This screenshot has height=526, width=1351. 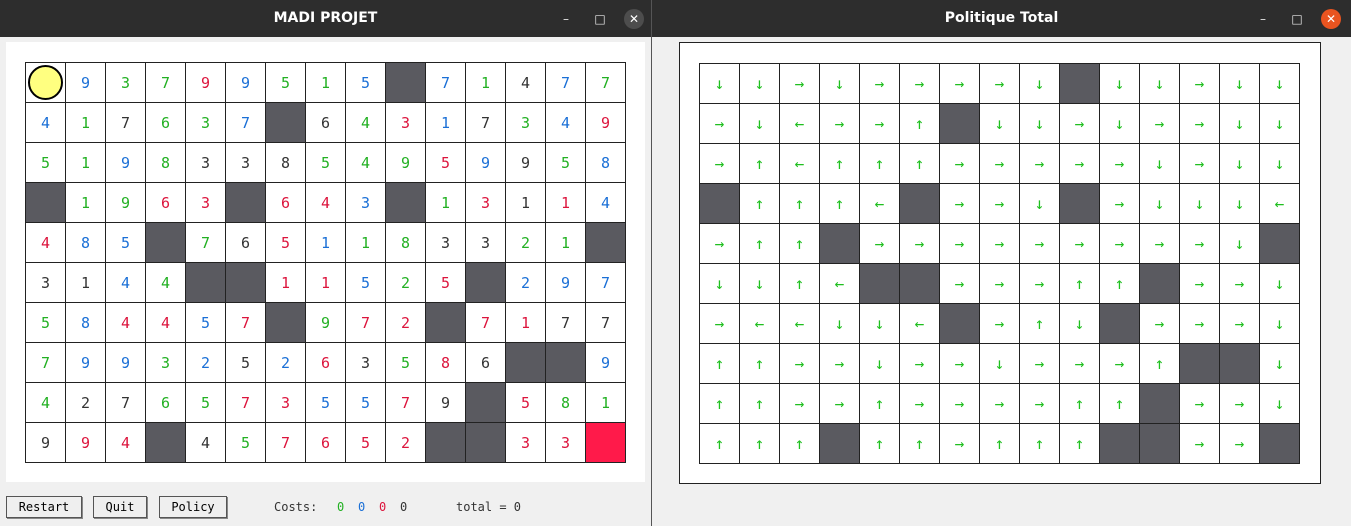 What do you see at coordinates (1001, 18) in the screenshot?
I see `title-bar-policy: Politique Total – □ ✕` at bounding box center [1001, 18].